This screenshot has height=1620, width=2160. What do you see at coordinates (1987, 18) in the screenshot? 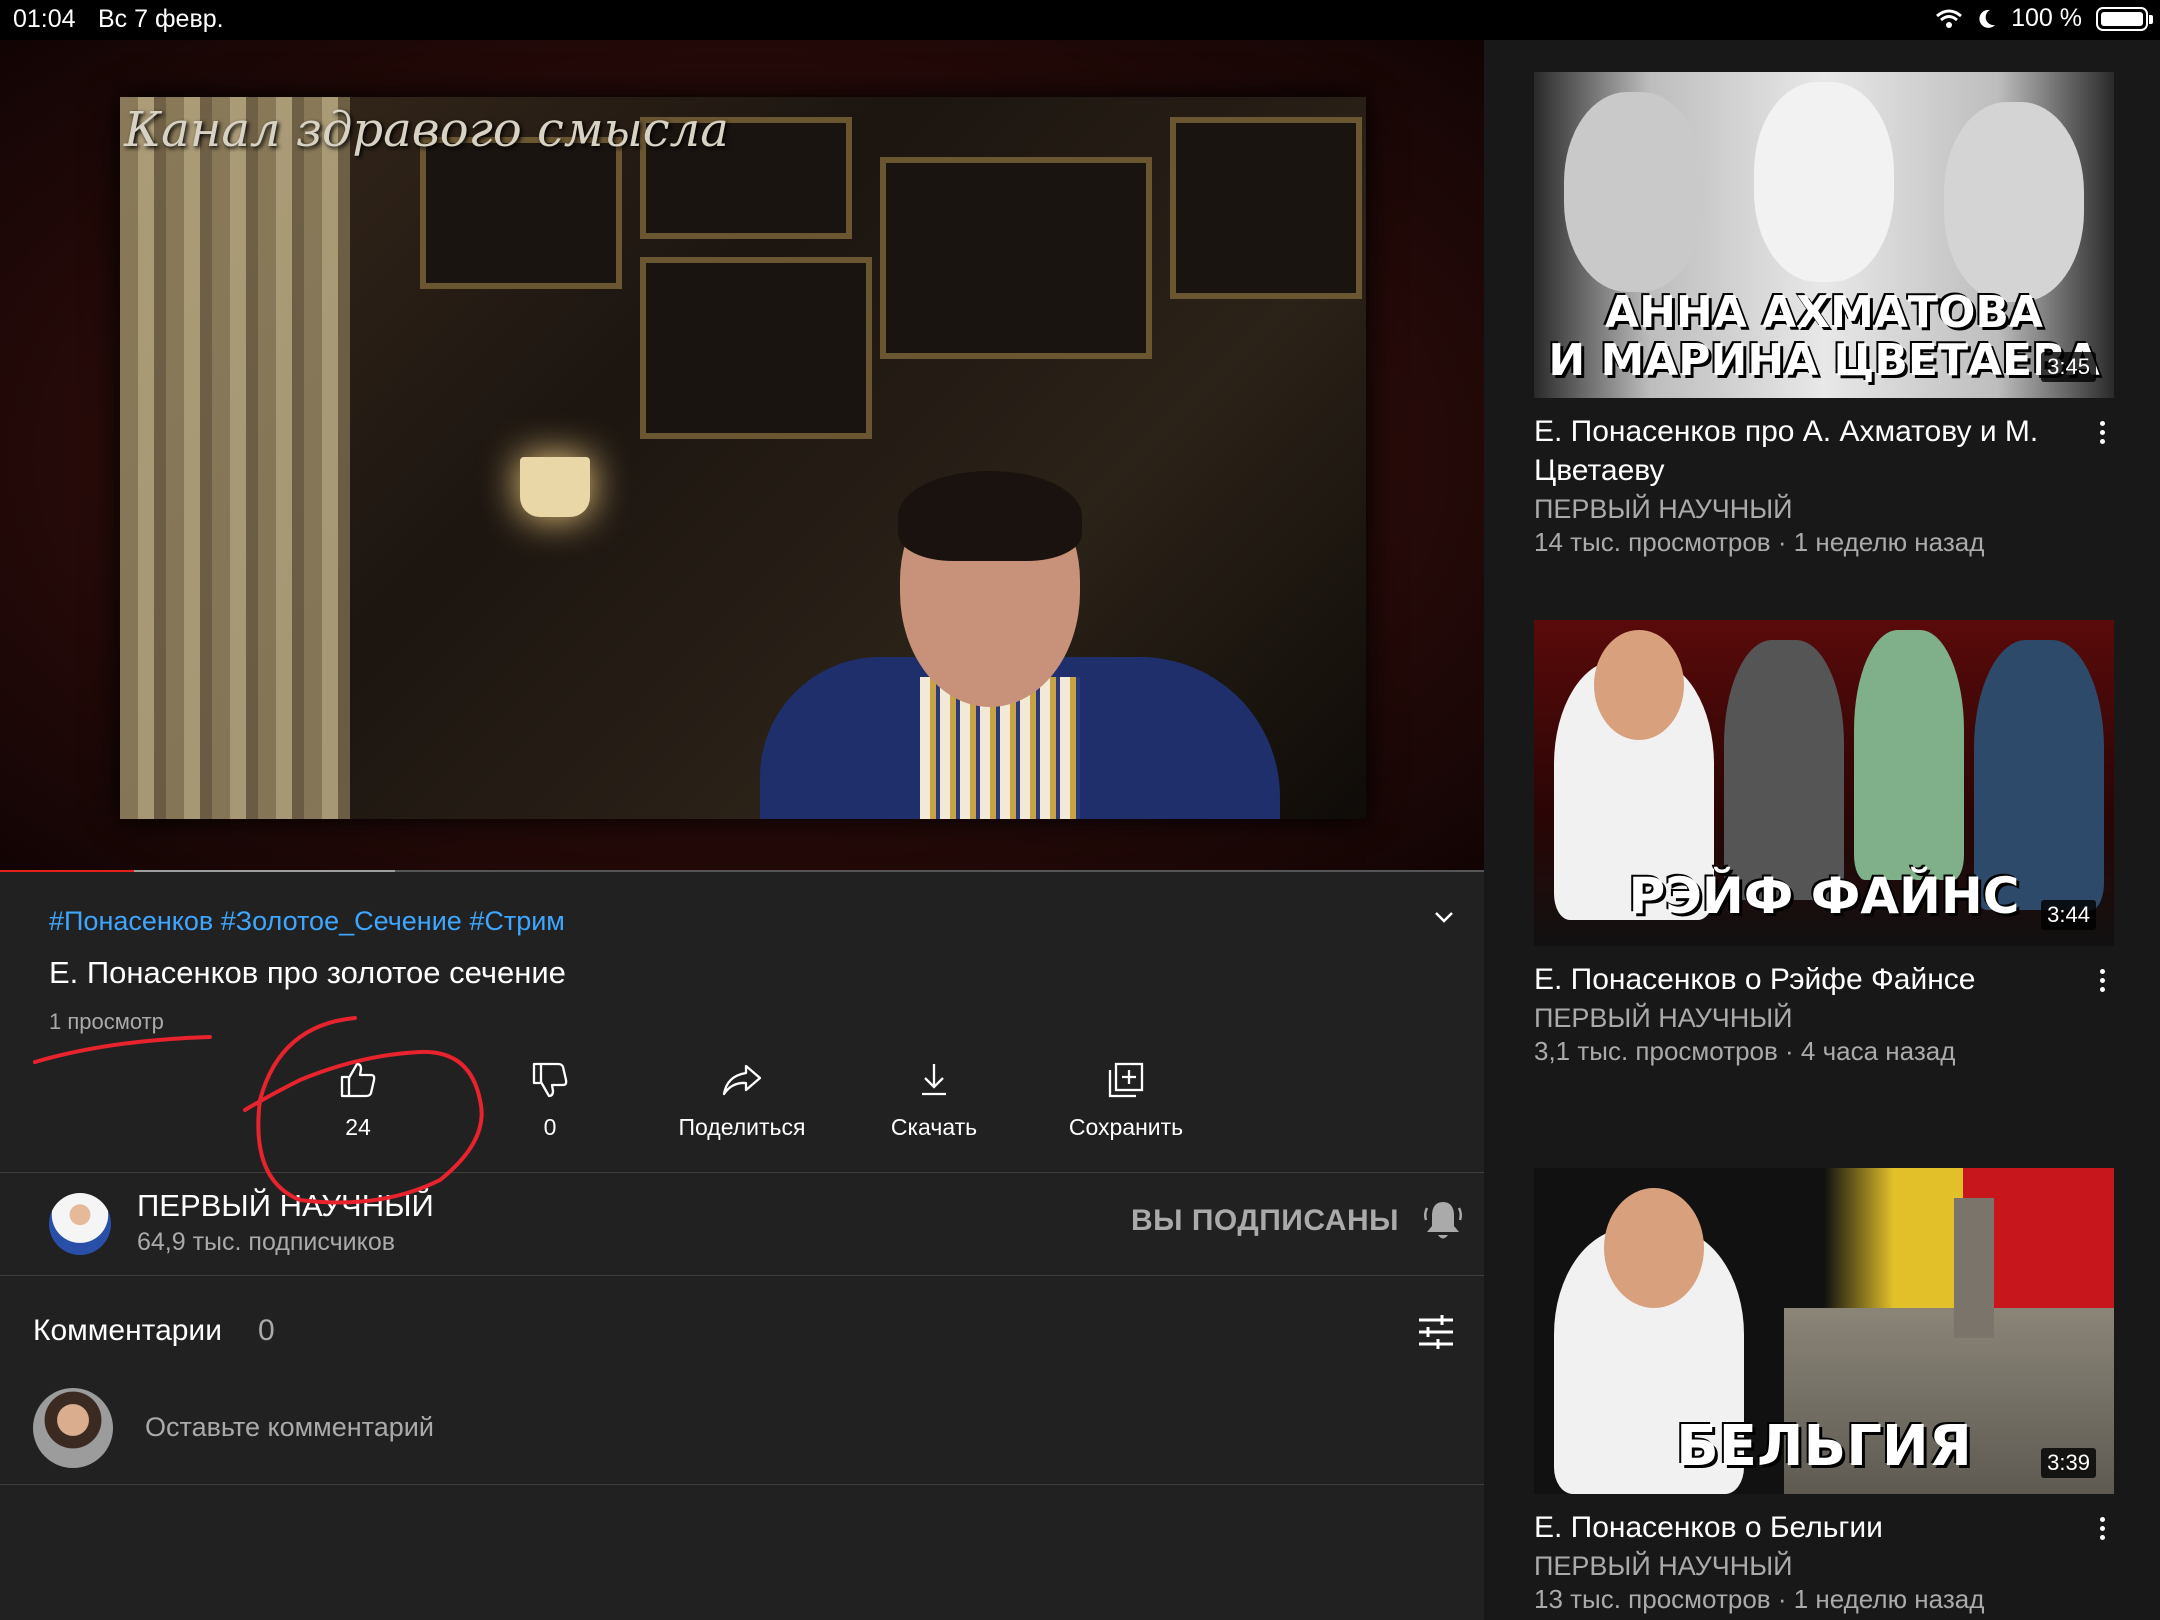
I see `moon-icon` at bounding box center [1987, 18].